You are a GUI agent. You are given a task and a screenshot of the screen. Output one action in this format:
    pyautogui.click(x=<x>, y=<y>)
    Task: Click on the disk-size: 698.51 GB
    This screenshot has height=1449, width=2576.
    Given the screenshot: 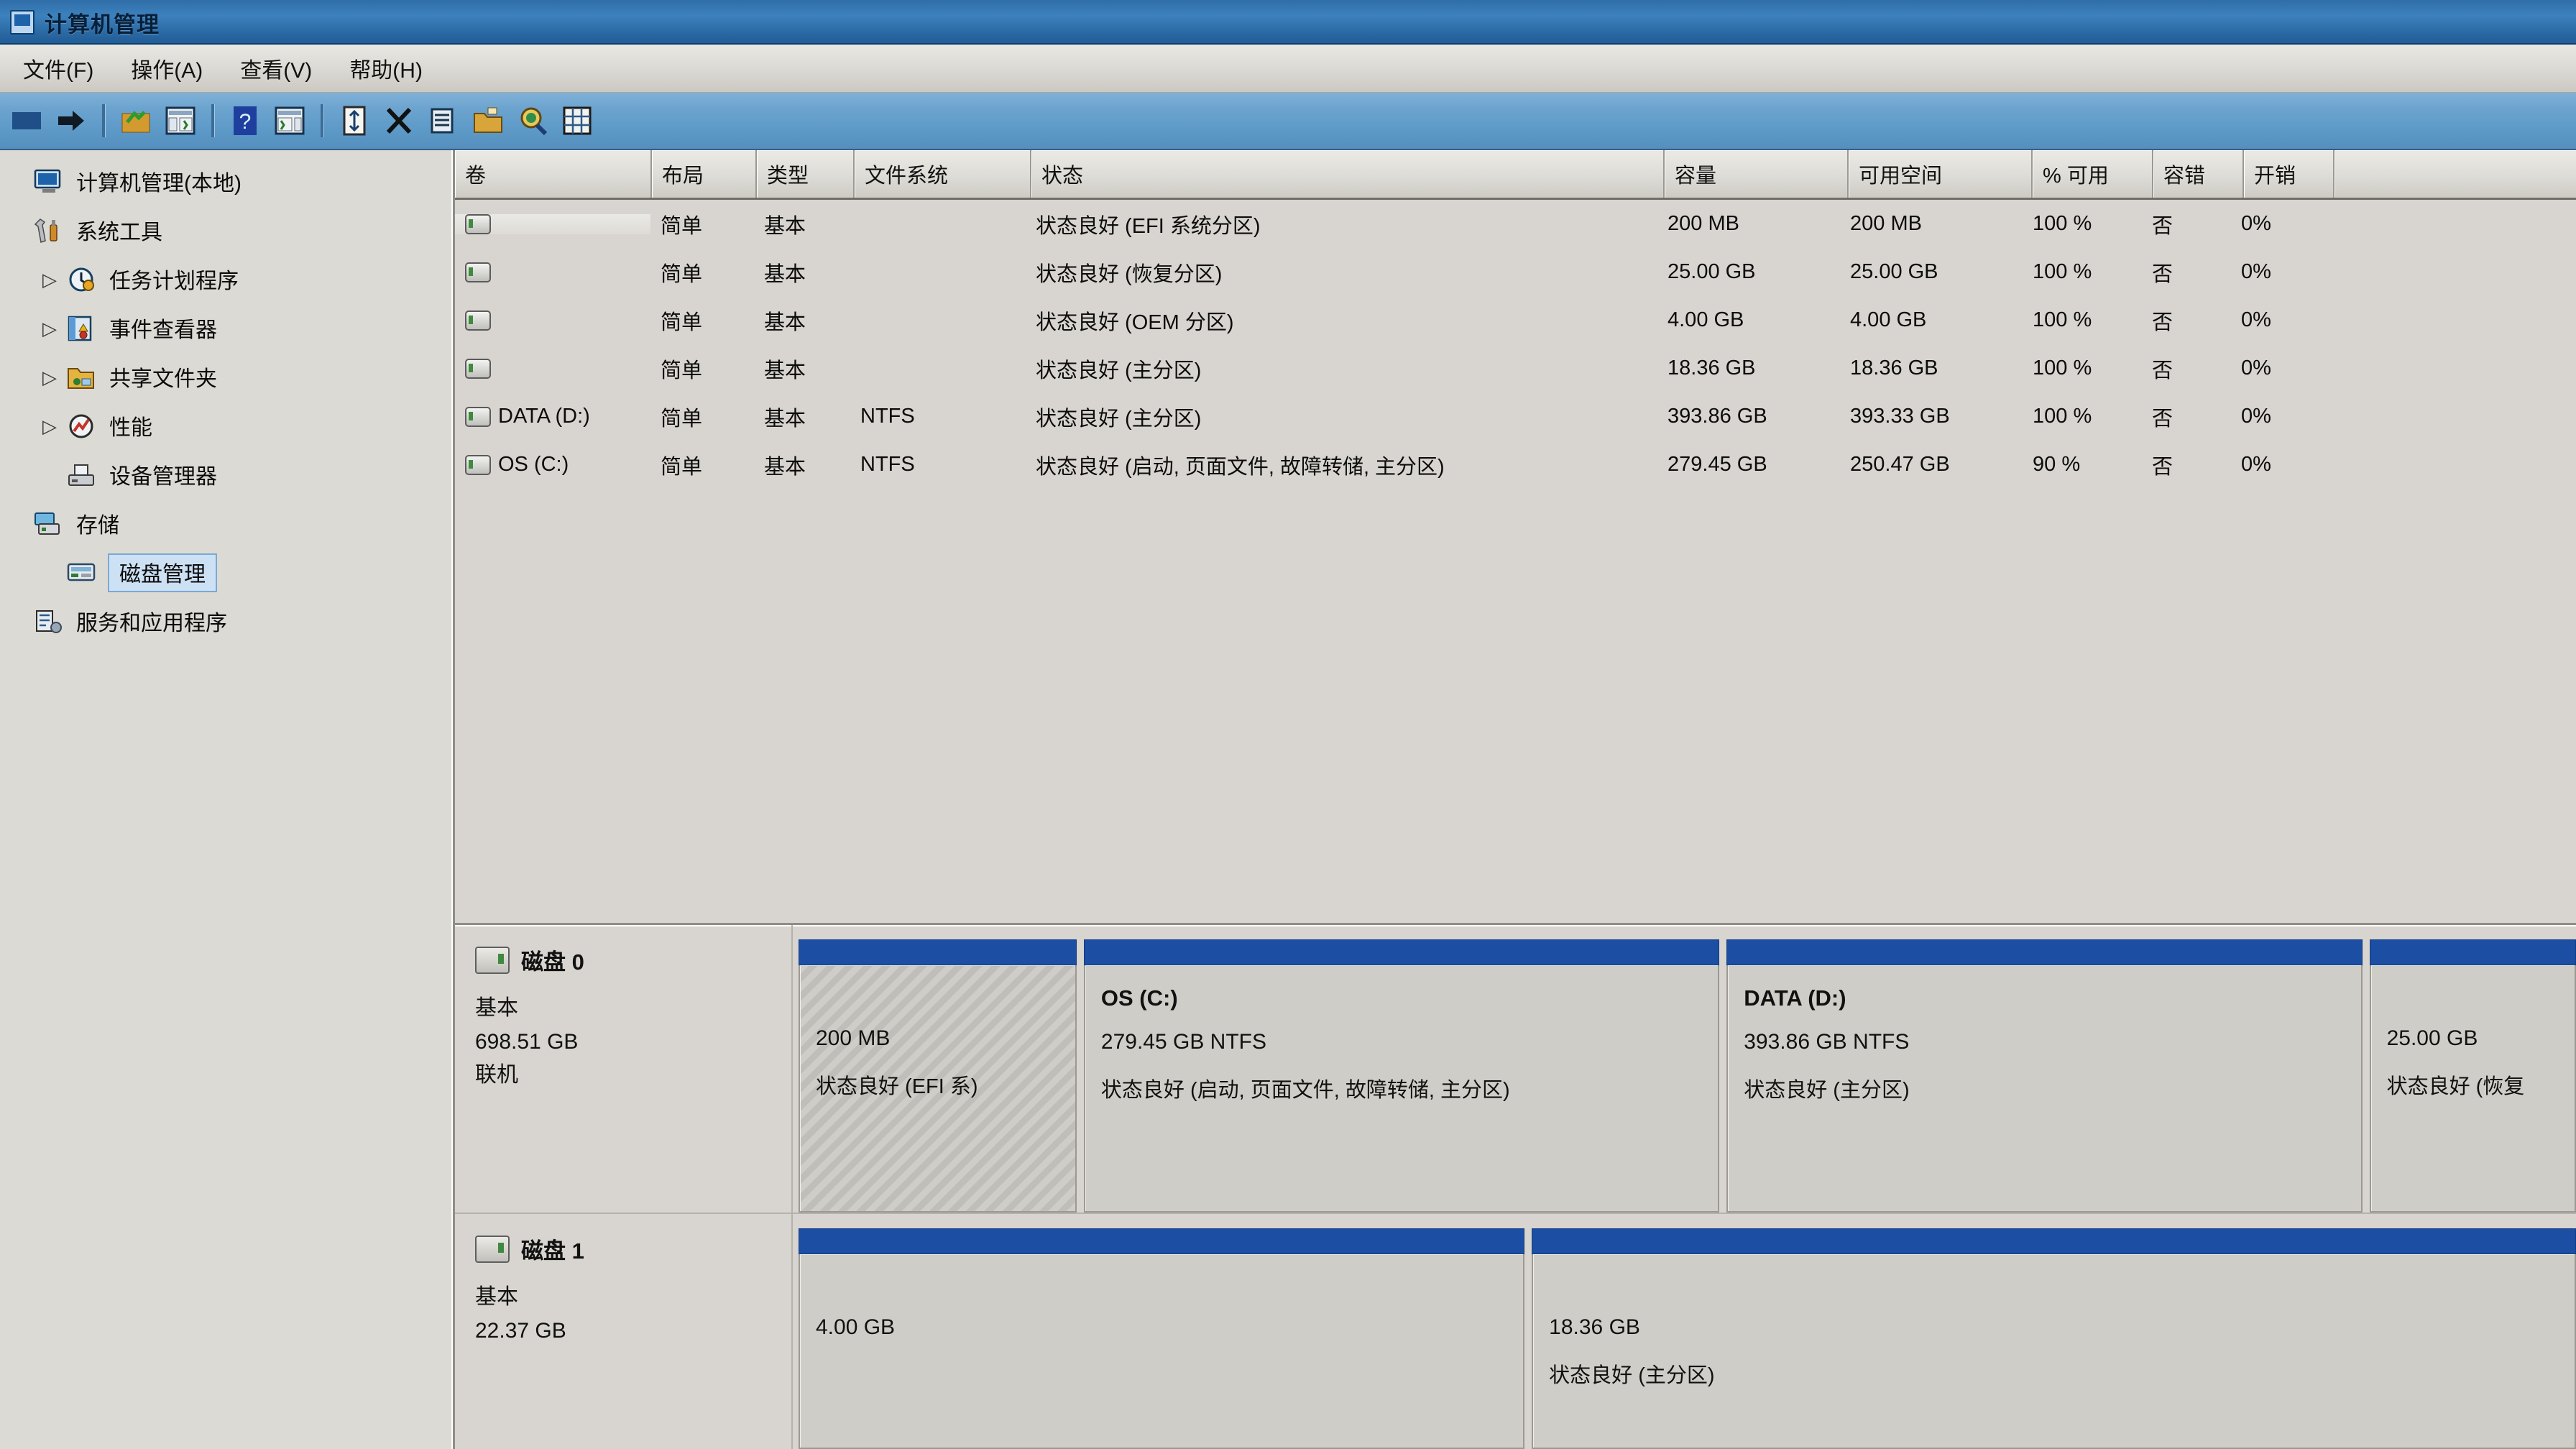 What is the action you would take?
    pyautogui.click(x=527, y=1041)
    